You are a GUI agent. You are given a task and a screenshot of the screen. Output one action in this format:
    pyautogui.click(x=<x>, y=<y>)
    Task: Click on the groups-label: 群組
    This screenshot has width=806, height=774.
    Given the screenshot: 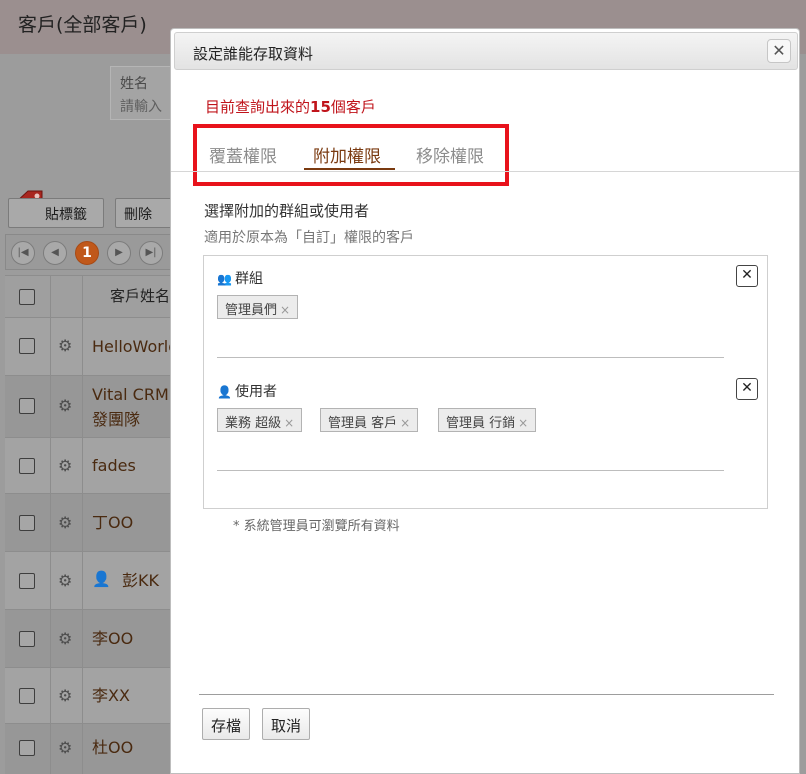 What is the action you would take?
    pyautogui.click(x=249, y=279)
    